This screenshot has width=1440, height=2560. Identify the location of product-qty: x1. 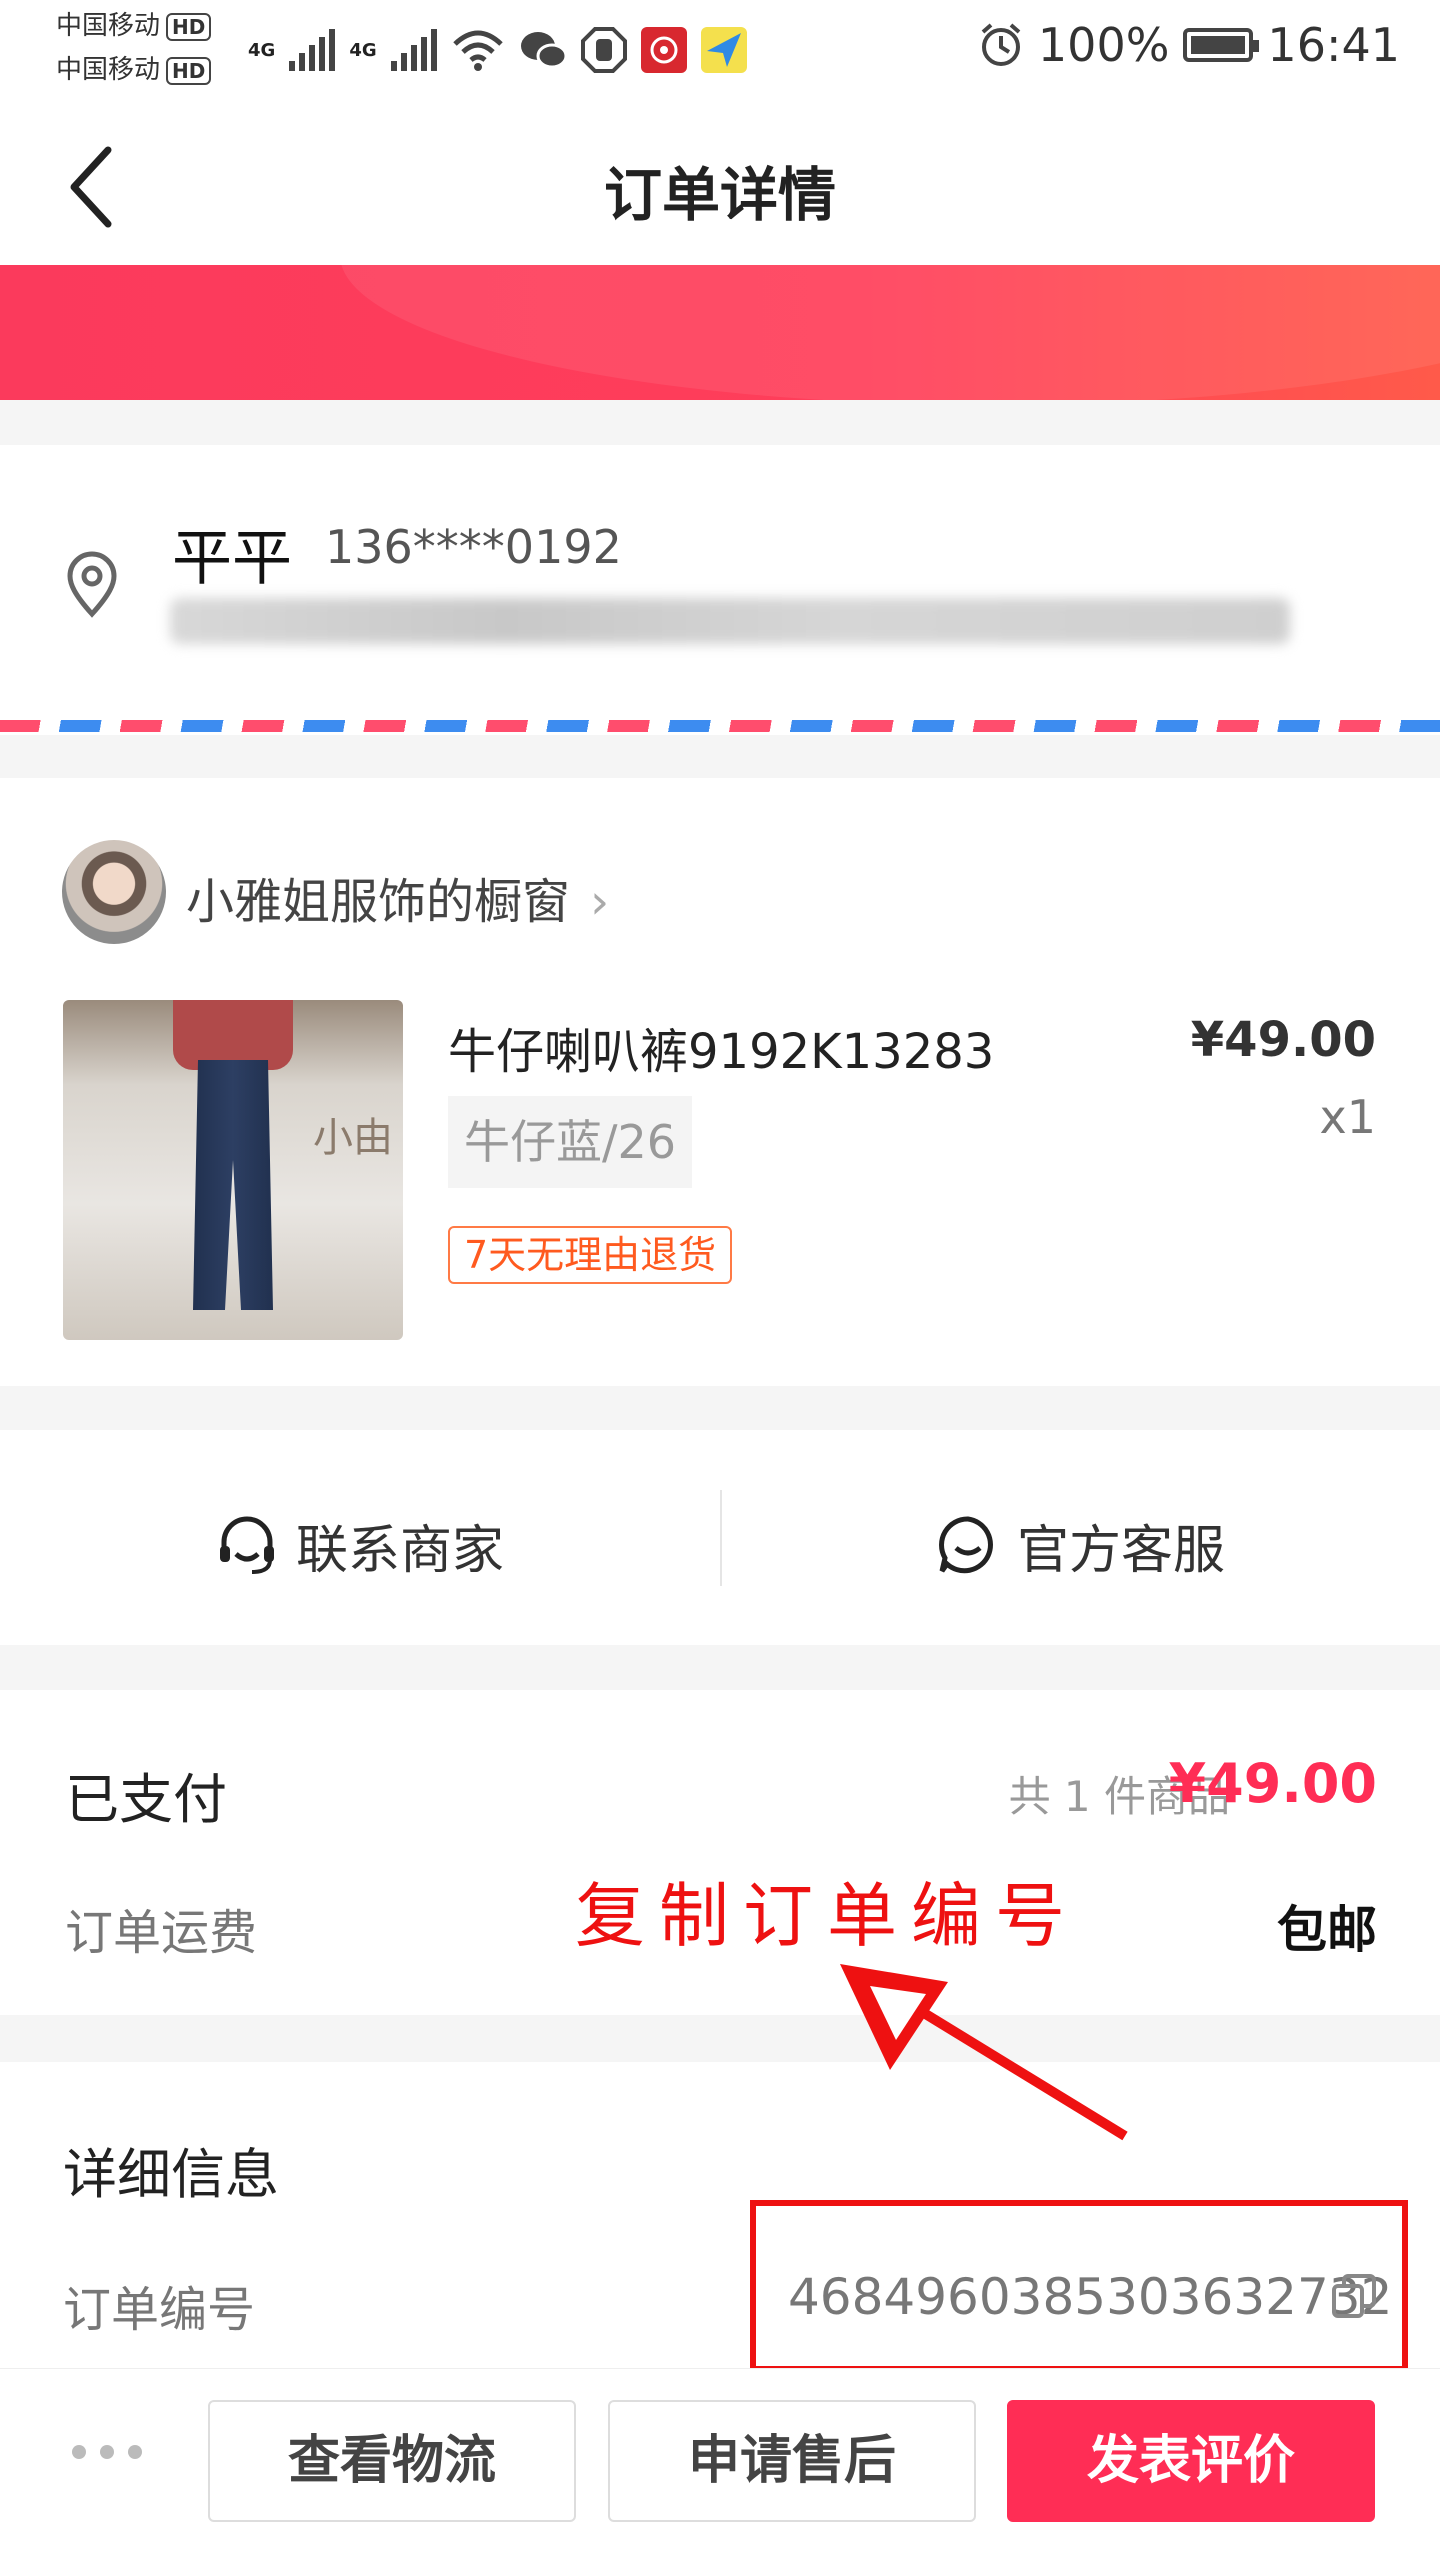
(1348, 1117).